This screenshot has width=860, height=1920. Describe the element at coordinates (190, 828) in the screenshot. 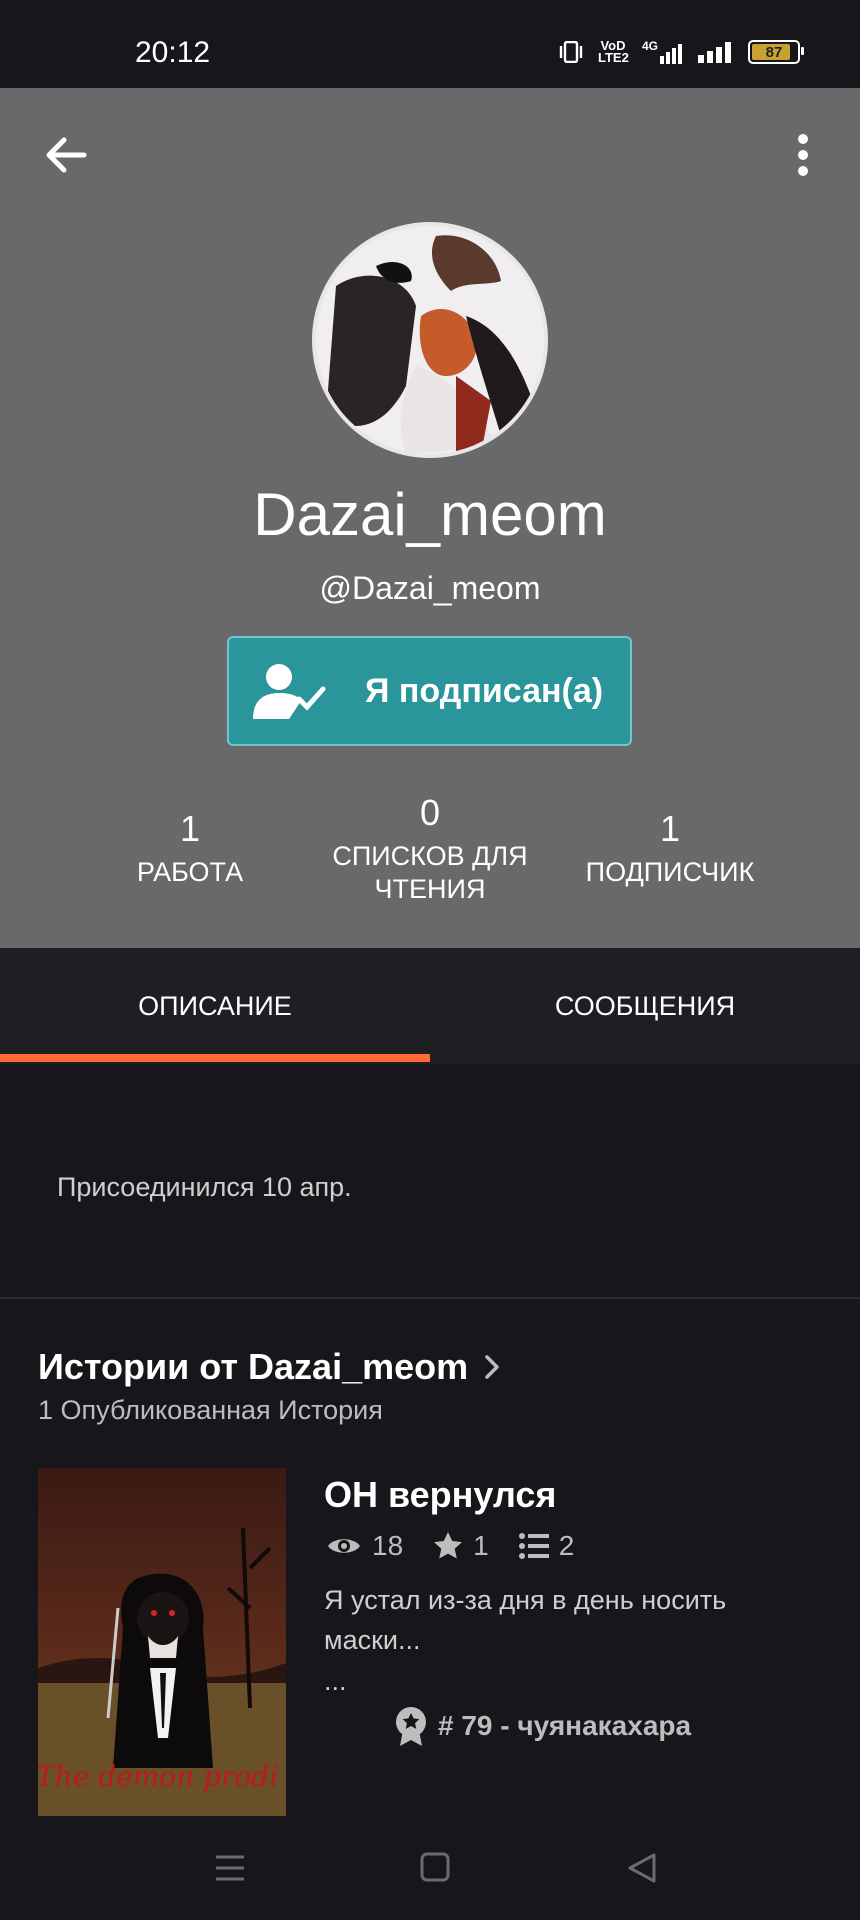

I see `works-count: 1` at that location.